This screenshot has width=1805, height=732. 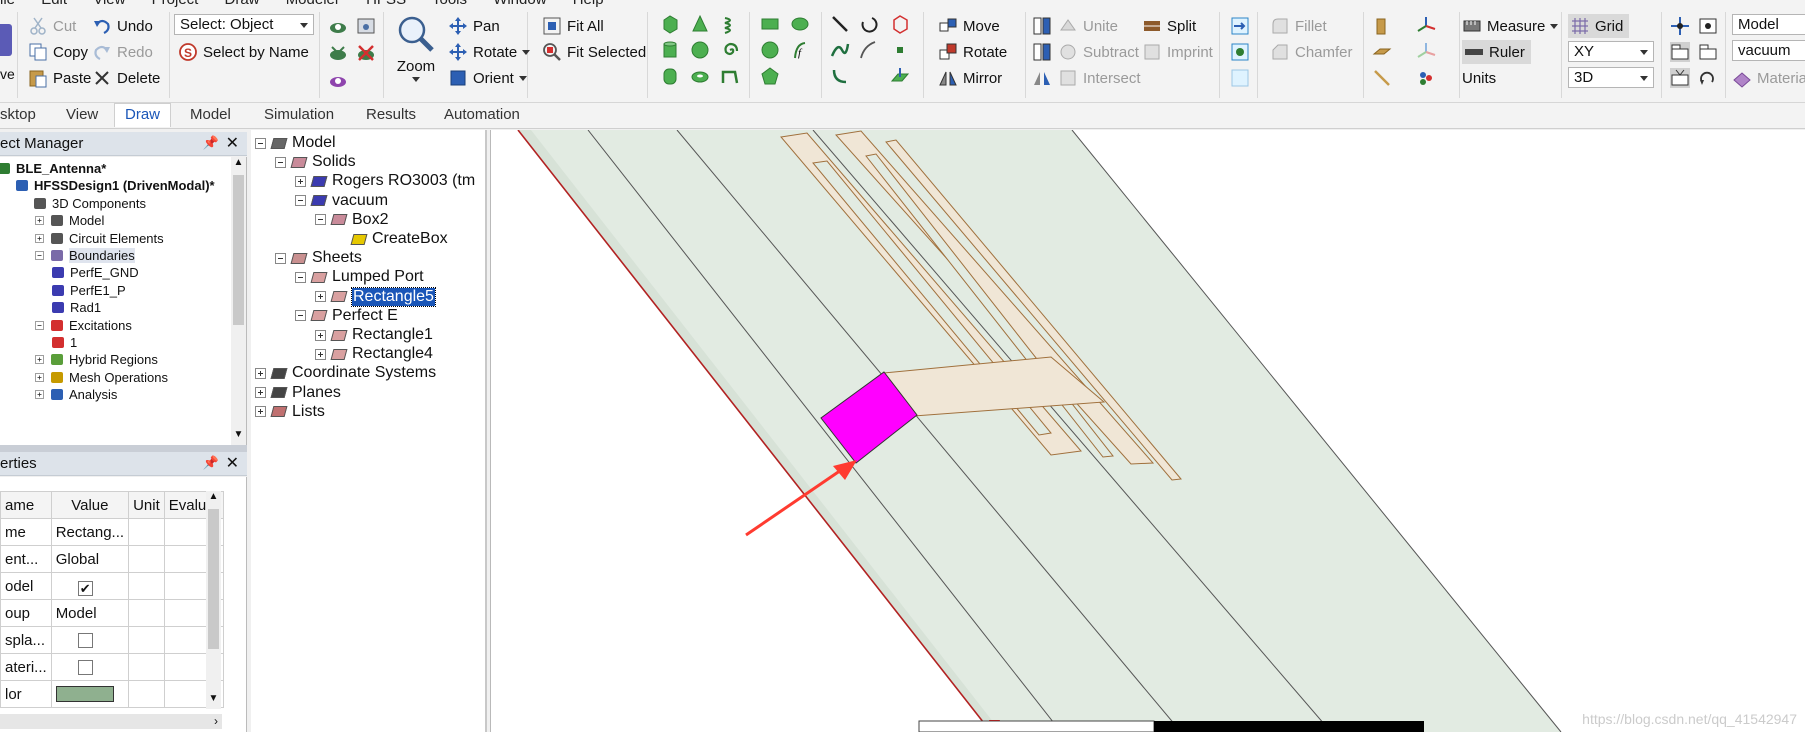 What do you see at coordinates (318, 258) in the screenshot?
I see `model-tree-item: Sheets` at bounding box center [318, 258].